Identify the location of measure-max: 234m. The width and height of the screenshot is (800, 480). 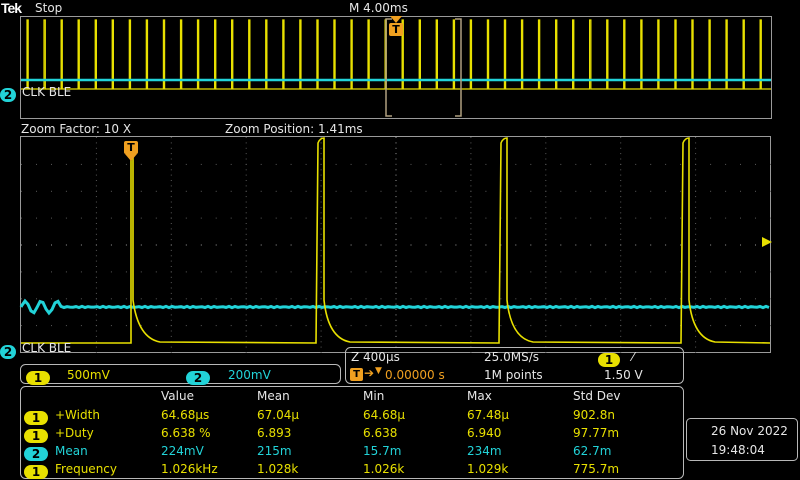
(484, 451).